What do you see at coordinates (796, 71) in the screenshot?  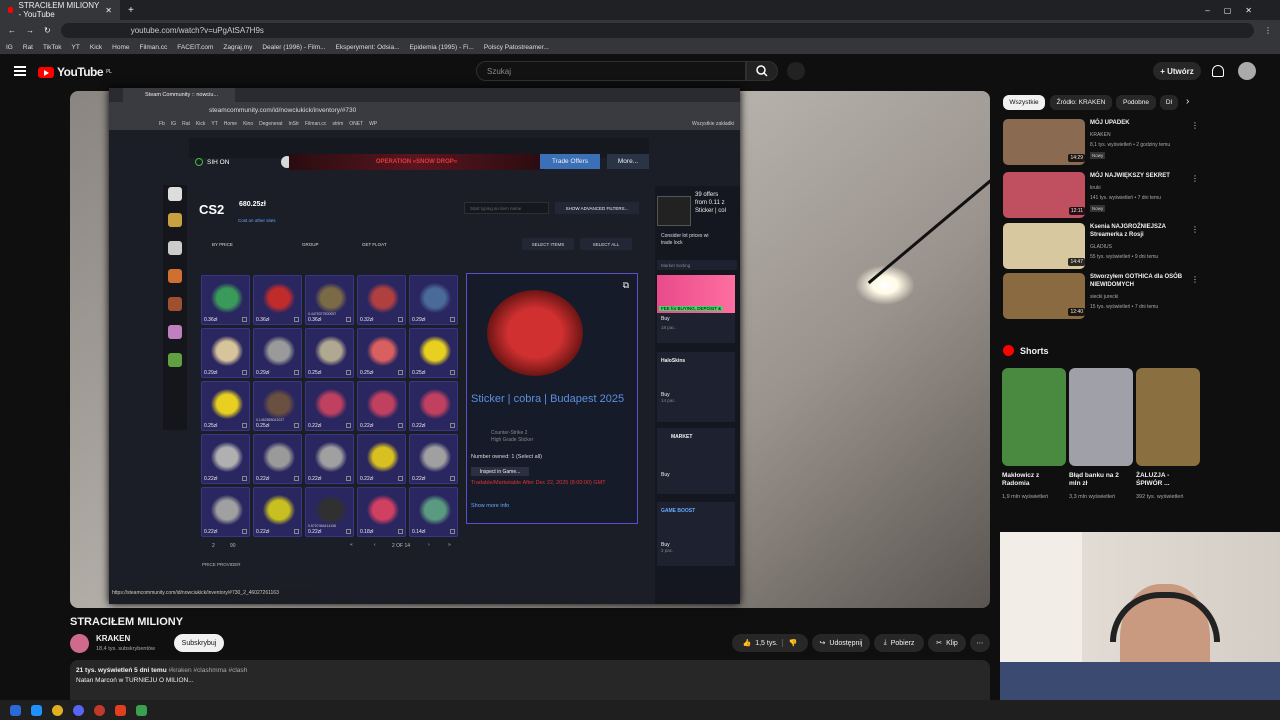 I see `voice-search-icon` at bounding box center [796, 71].